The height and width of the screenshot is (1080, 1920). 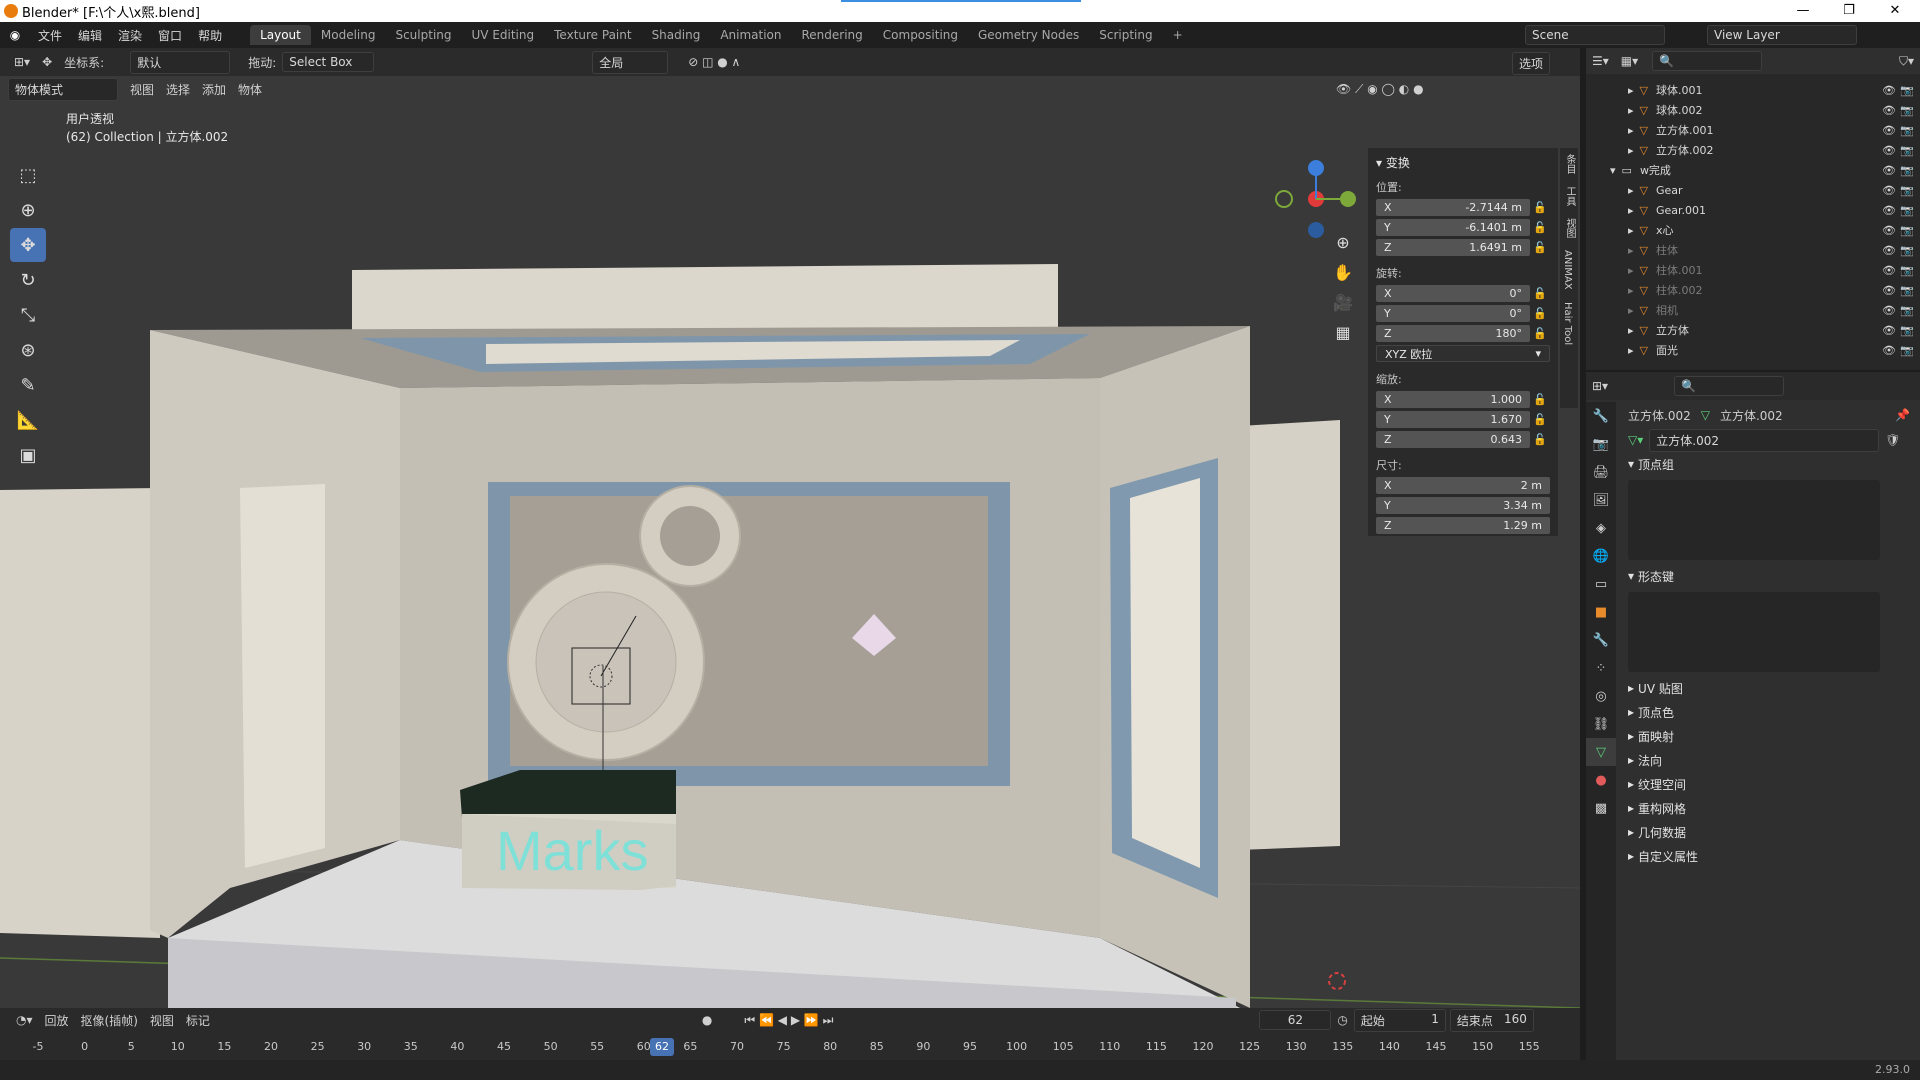 I want to click on cursor-tool-icon: ⊕, so click(x=28, y=210).